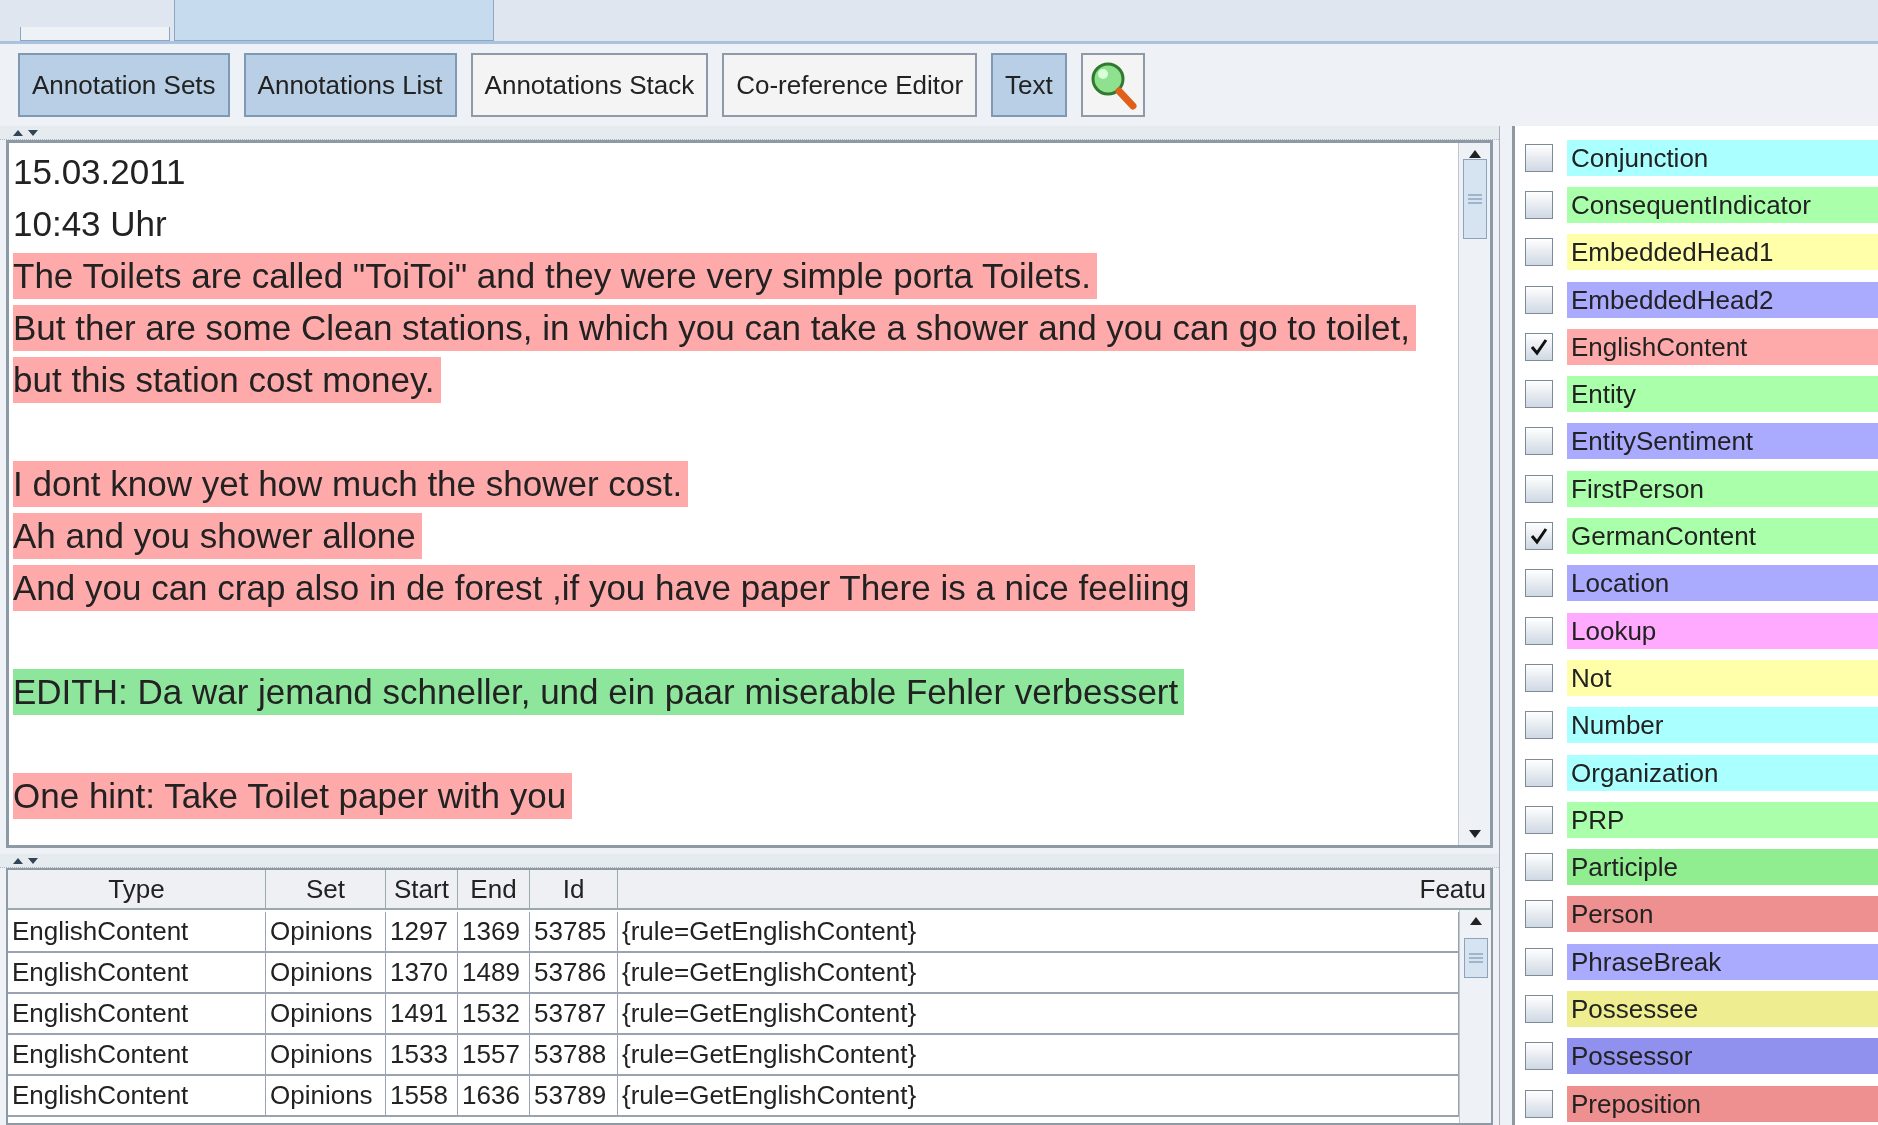 This screenshot has width=1878, height=1125. I want to click on table-cell: 1558, so click(422, 1095).